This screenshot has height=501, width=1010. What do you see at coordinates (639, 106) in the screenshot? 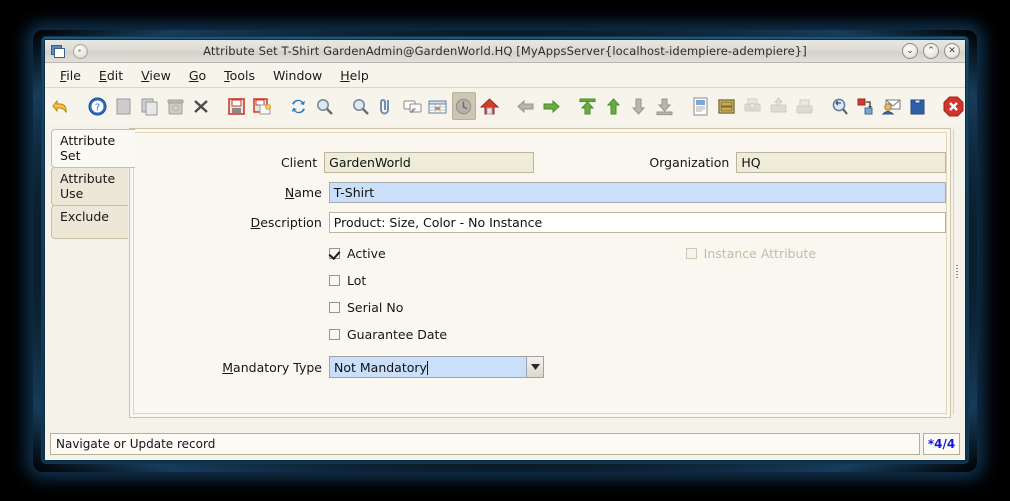
I see `detail-record-icon` at bounding box center [639, 106].